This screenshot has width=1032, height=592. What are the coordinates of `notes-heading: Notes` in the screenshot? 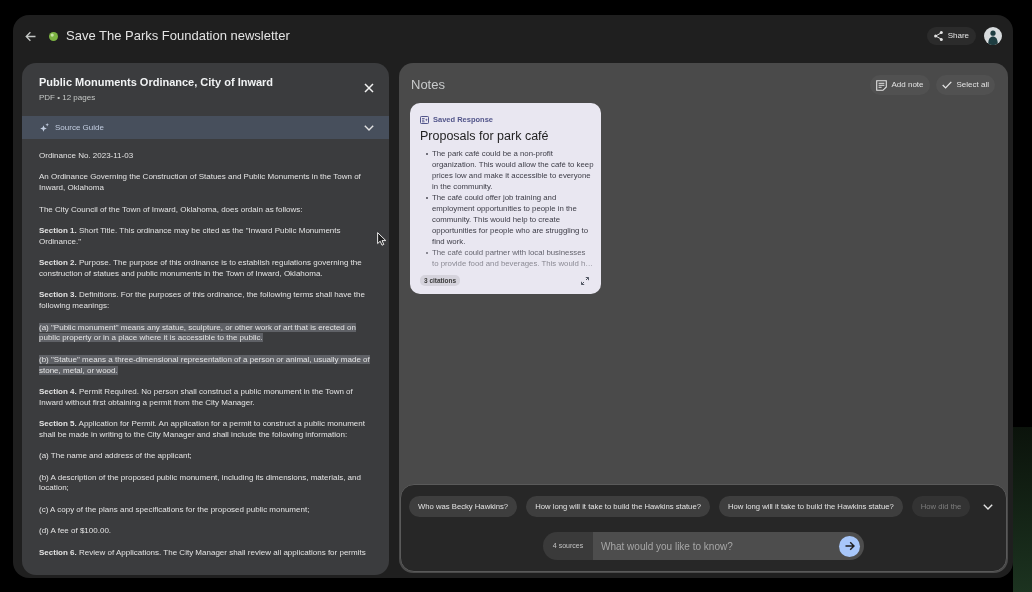 It's located at (428, 85).